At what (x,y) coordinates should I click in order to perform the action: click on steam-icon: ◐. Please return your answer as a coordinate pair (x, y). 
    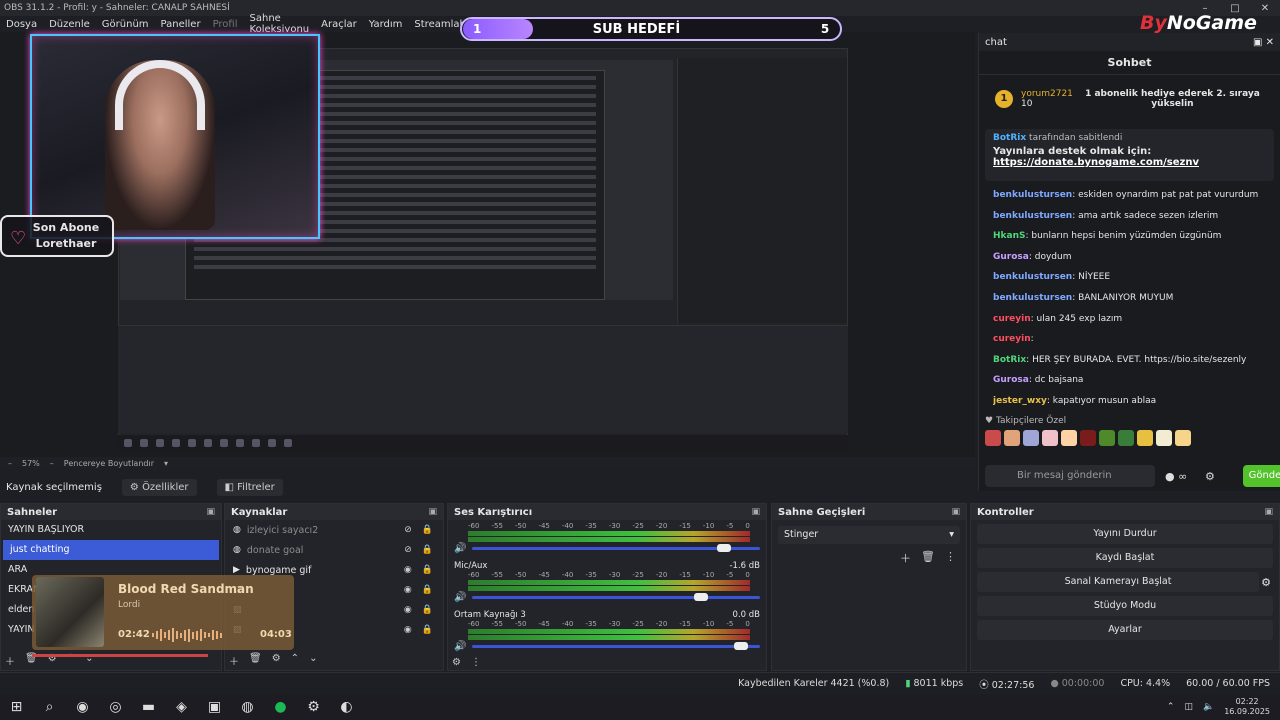
    Looking at the image, I should click on (346, 707).